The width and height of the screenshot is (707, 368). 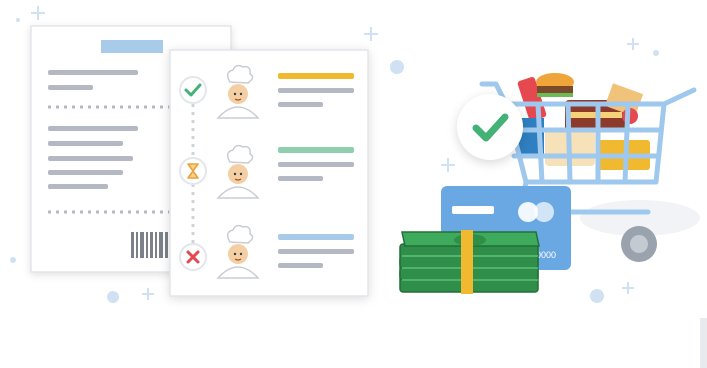 What do you see at coordinates (490, 127) in the screenshot?
I see `checkmark-badge-icon` at bounding box center [490, 127].